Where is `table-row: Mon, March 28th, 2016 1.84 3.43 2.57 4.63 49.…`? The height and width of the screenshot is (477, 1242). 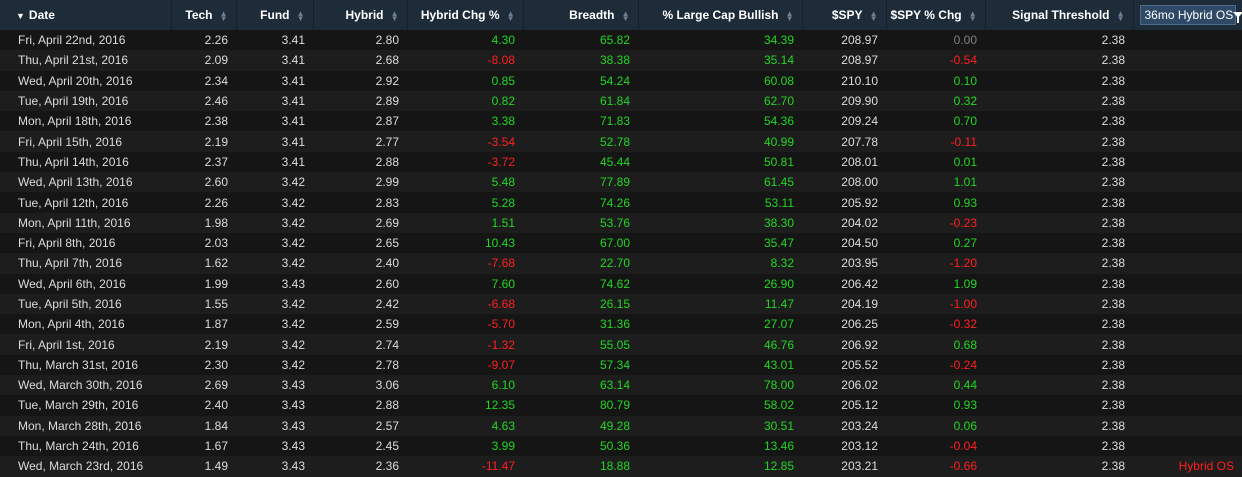 table-row: Mon, March 28th, 2016 1.84 3.43 2.57 4.63 49.… is located at coordinates (621, 425).